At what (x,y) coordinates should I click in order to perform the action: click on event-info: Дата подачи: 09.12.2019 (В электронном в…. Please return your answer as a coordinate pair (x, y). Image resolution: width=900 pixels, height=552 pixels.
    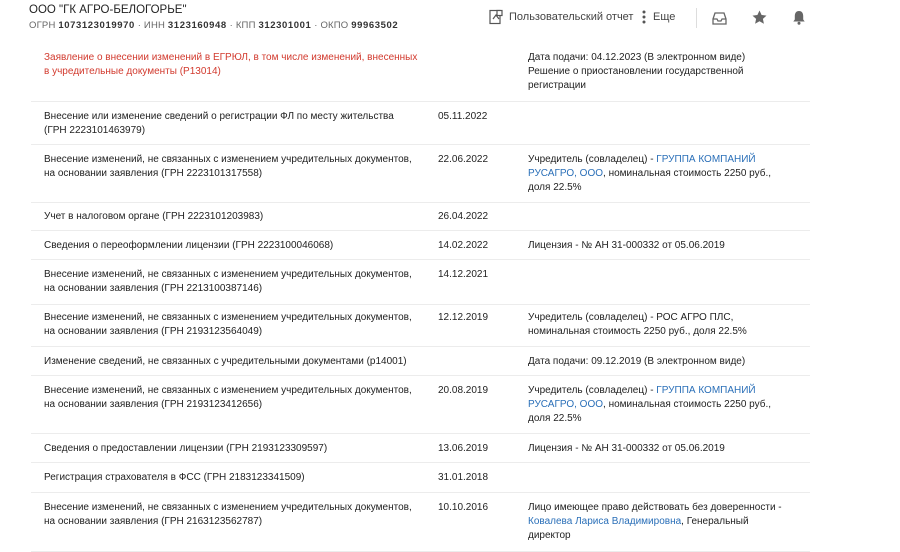
    Looking at the image, I should click on (637, 361).